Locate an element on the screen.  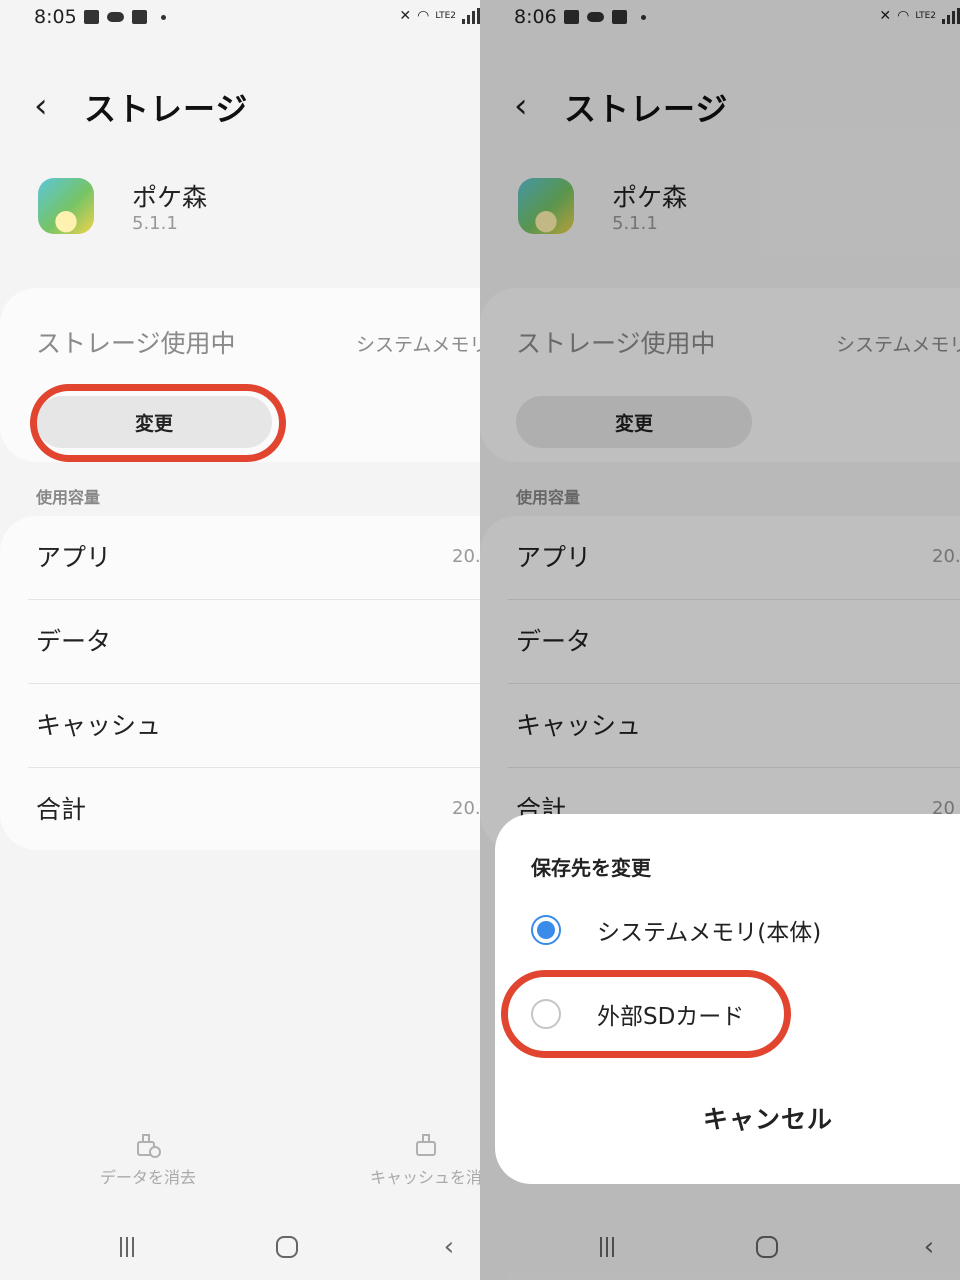
home-button is located at coordinates (287, 1247).